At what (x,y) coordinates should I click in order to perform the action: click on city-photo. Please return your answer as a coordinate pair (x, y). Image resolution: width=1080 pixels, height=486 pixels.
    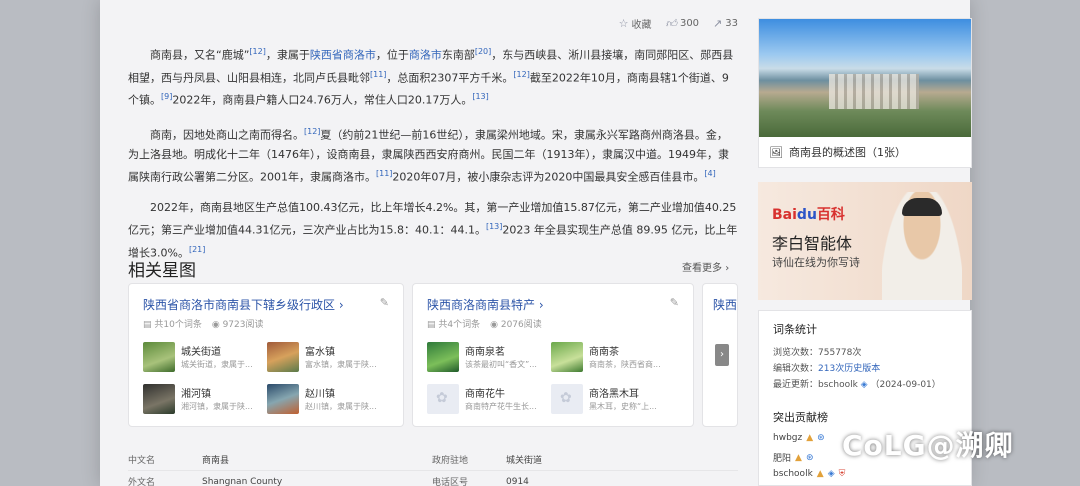
    Looking at the image, I should click on (865, 78).